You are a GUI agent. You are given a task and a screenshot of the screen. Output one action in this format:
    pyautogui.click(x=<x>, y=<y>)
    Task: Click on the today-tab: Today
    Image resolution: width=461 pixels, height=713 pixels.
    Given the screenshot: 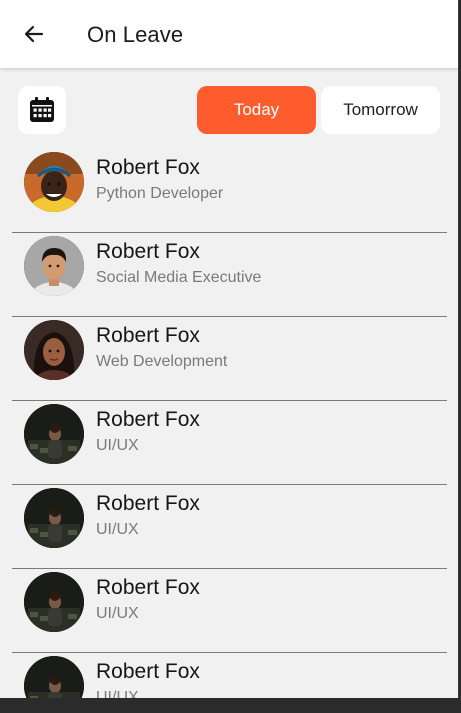 What is the action you would take?
    pyautogui.click(x=256, y=110)
    